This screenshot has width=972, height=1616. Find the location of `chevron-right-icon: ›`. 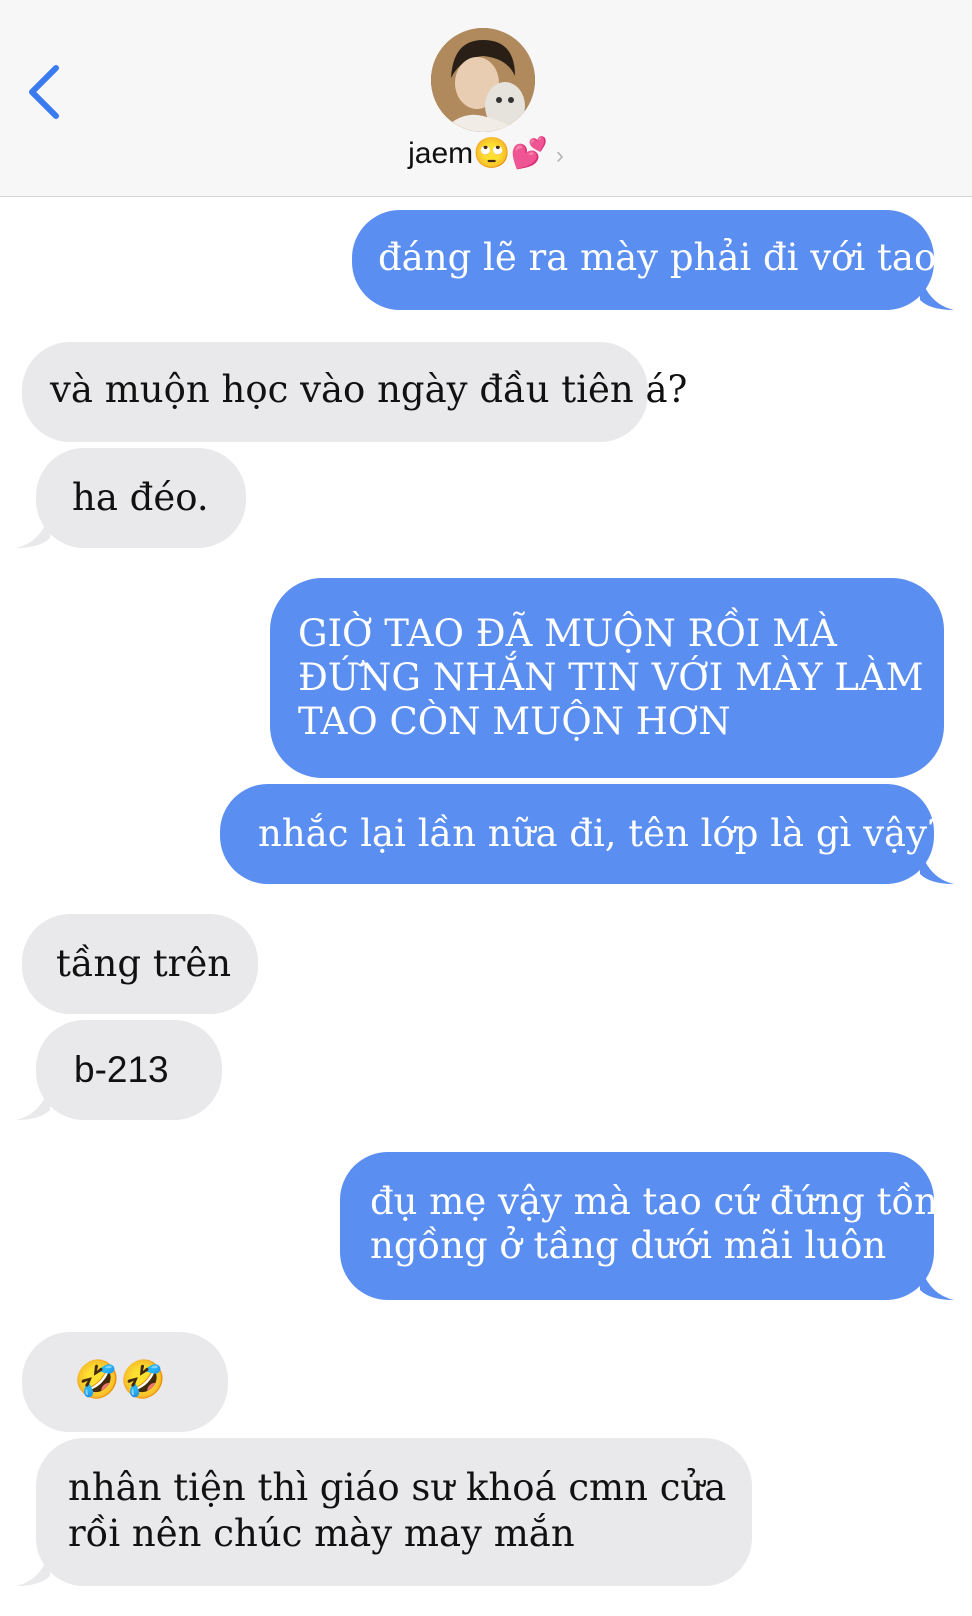

chevron-right-icon: › is located at coordinates (559, 155).